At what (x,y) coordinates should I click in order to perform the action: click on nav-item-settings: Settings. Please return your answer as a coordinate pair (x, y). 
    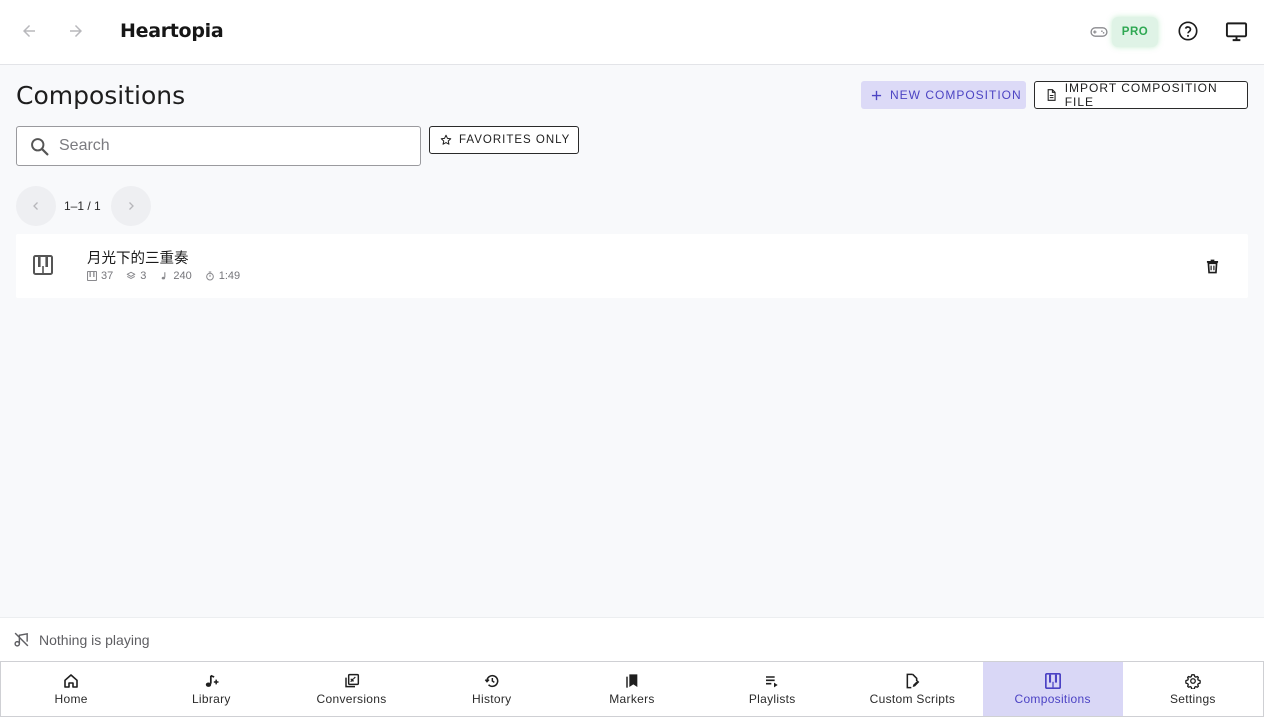
    Looking at the image, I should click on (1193, 689).